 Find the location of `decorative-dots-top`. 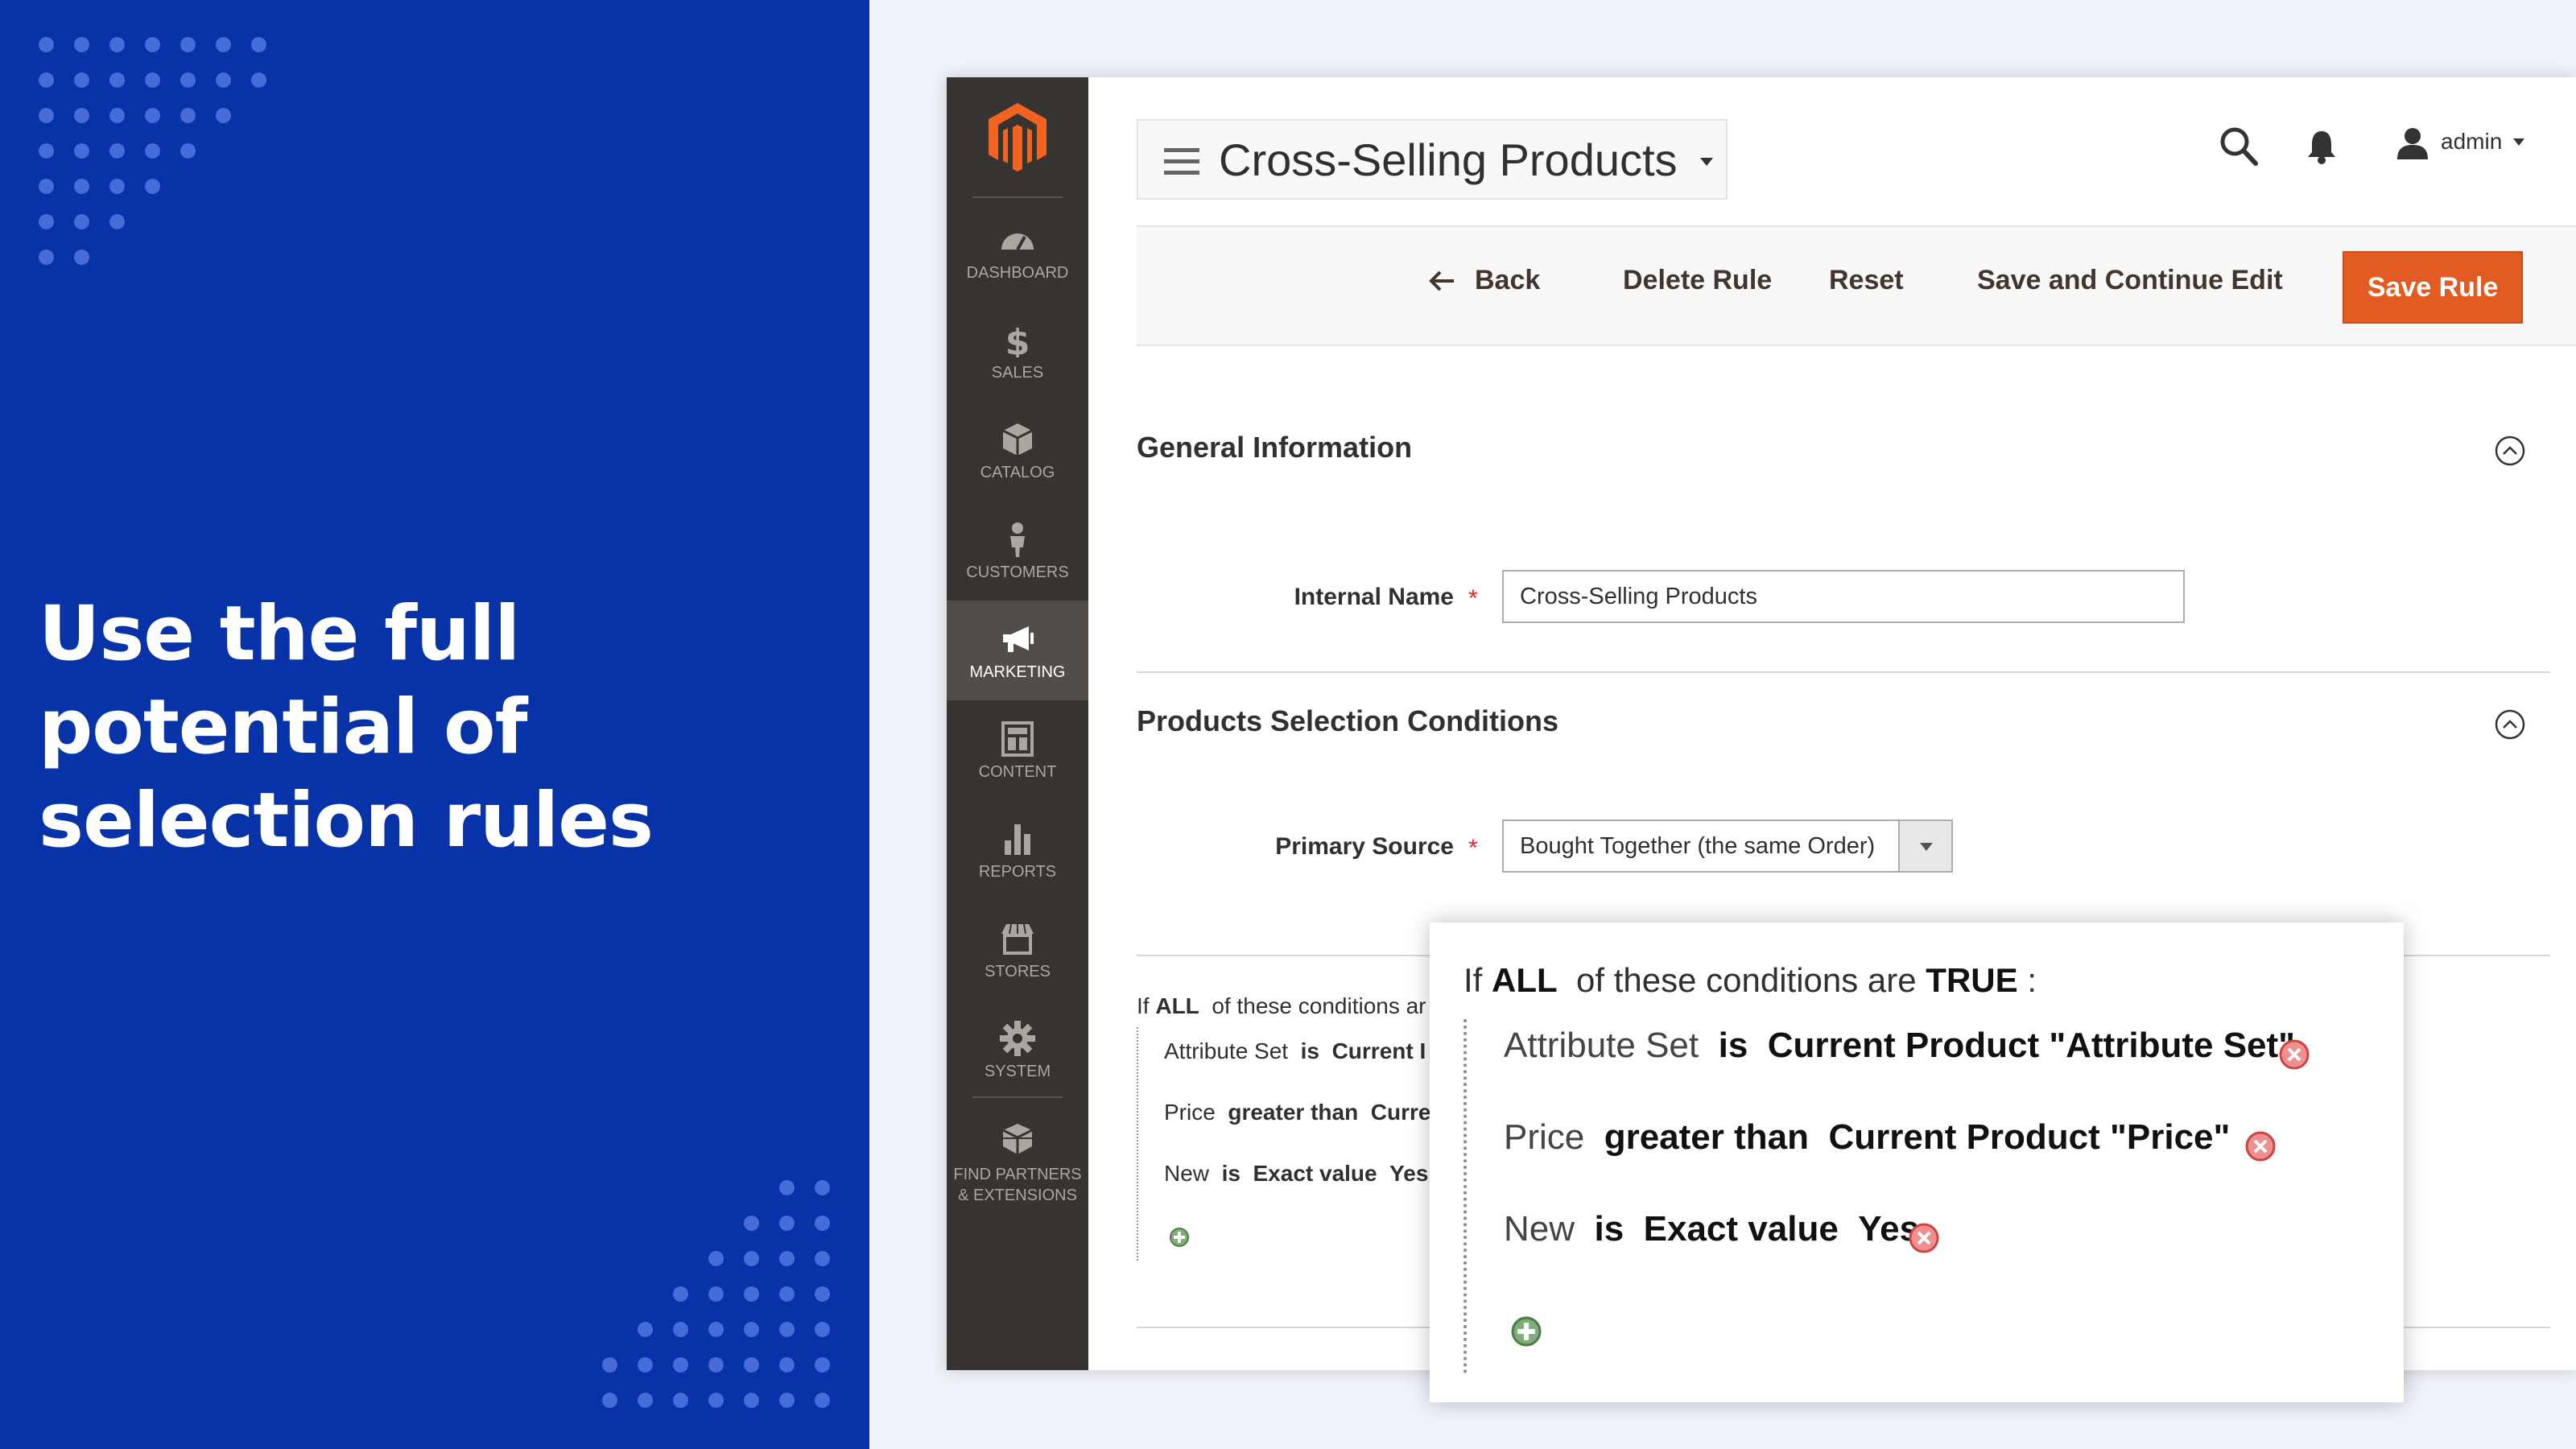

decorative-dots-top is located at coordinates (159, 158).